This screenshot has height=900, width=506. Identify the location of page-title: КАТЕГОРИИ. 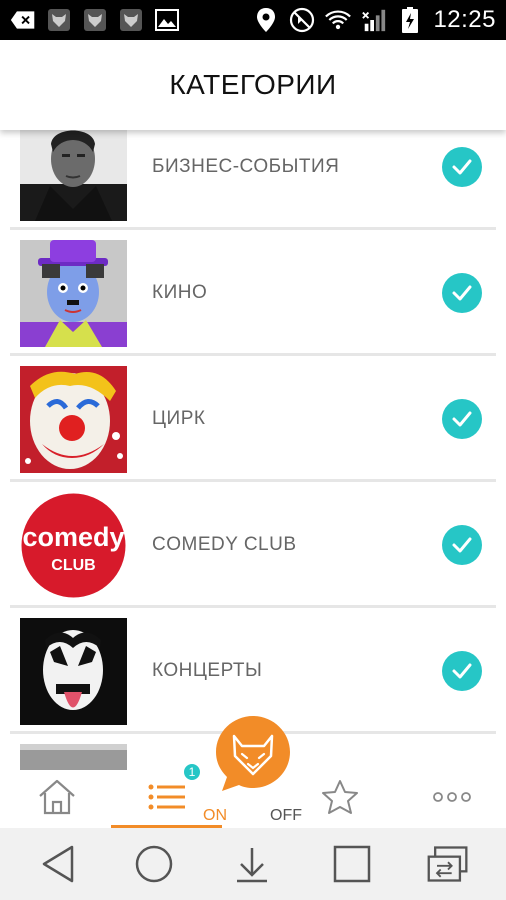
(253, 84).